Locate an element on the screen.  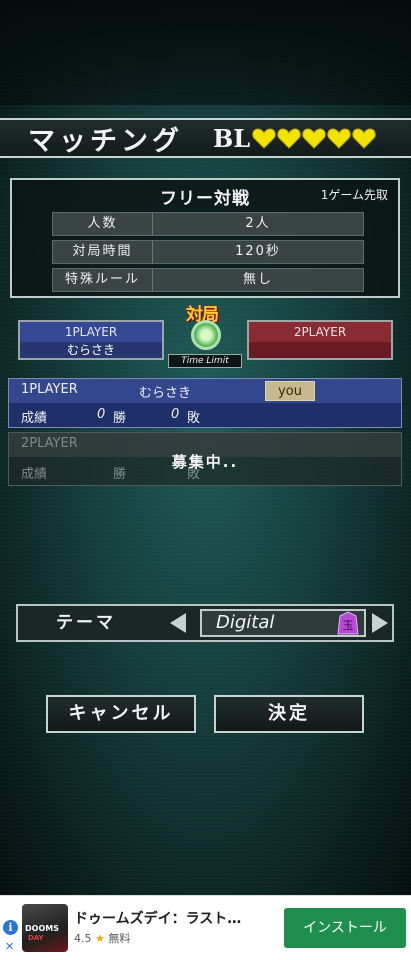
piece-glyph: 玉 is located at coordinates (348, 625).